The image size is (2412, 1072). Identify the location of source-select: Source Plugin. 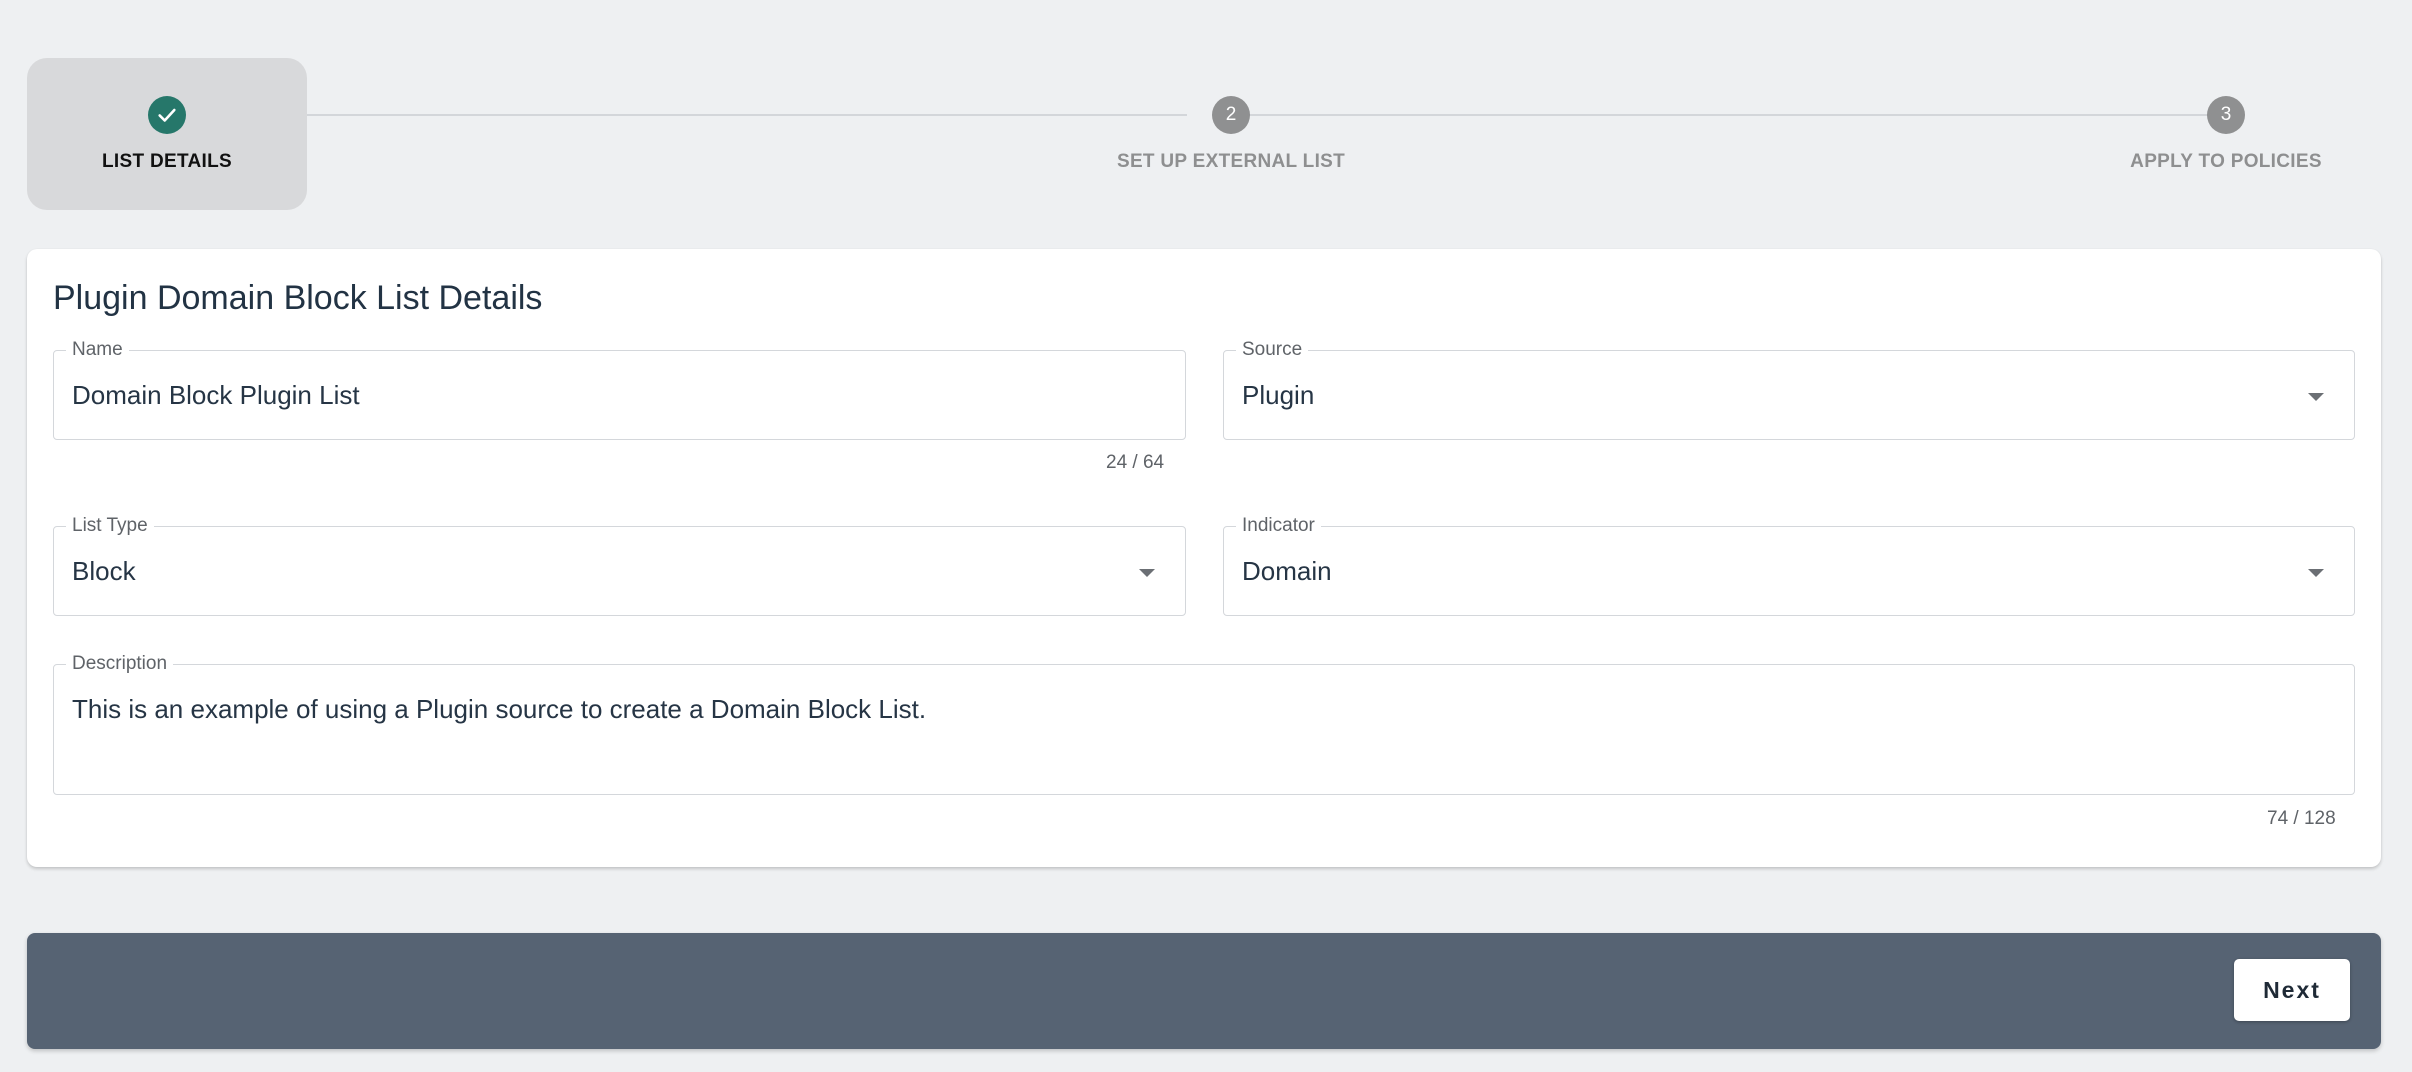
(1789, 389).